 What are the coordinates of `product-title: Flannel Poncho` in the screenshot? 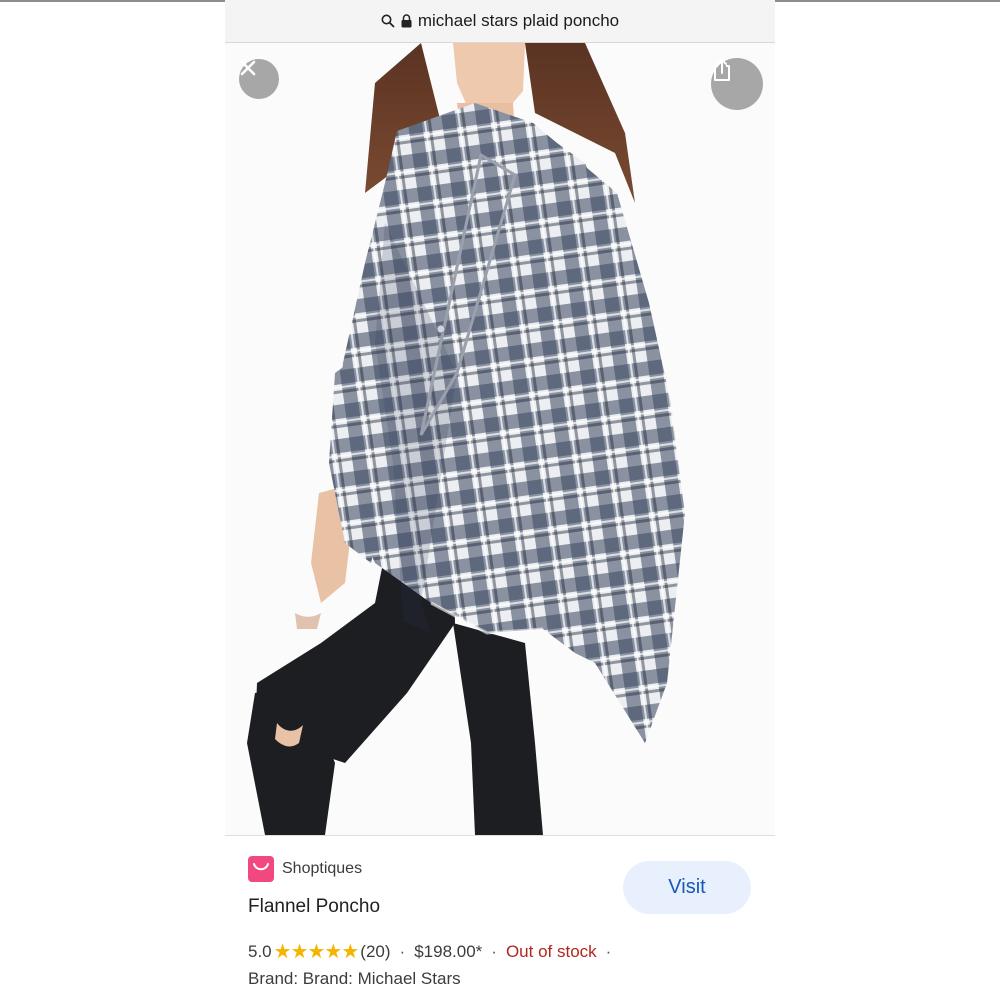 It's located at (314, 907).